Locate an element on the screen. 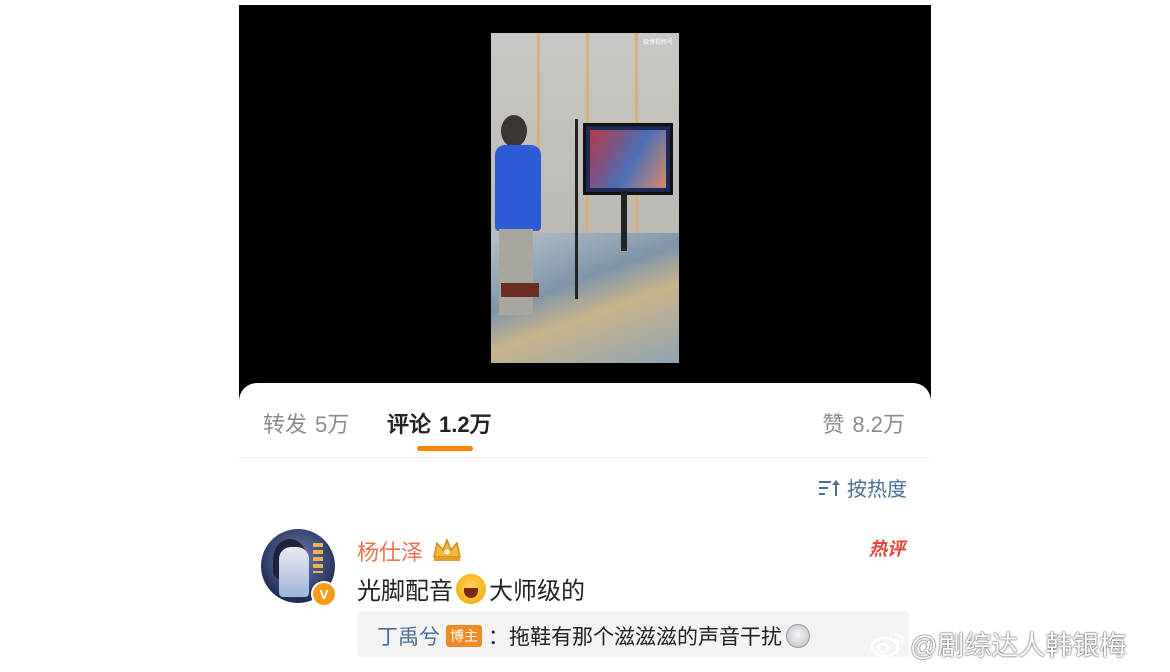 The width and height of the screenshot is (1170, 672). tab-comments: 评论 1.2万 is located at coordinates (439, 423).